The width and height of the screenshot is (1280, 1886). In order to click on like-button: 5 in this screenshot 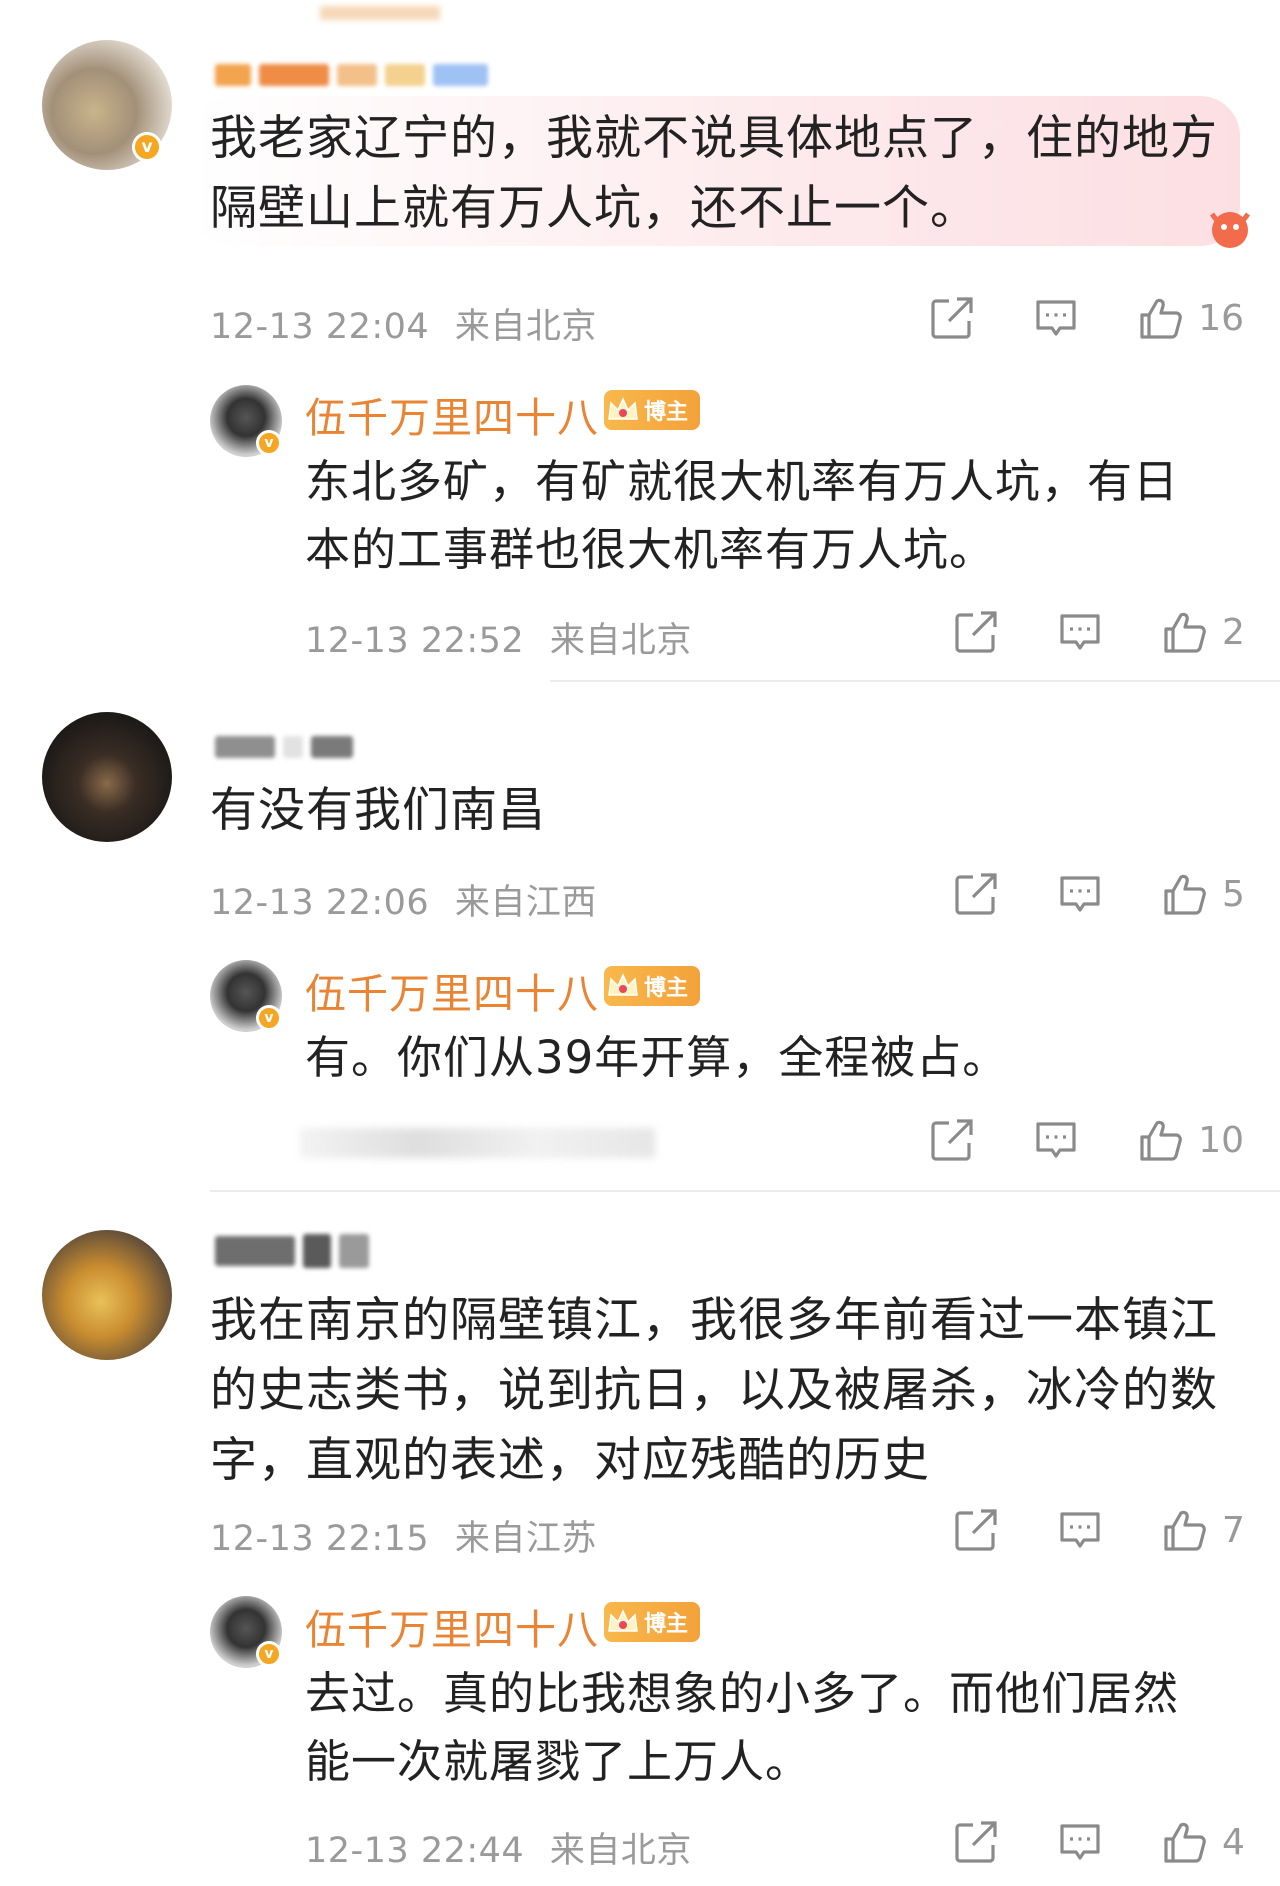, I will do `click(1208, 894)`.